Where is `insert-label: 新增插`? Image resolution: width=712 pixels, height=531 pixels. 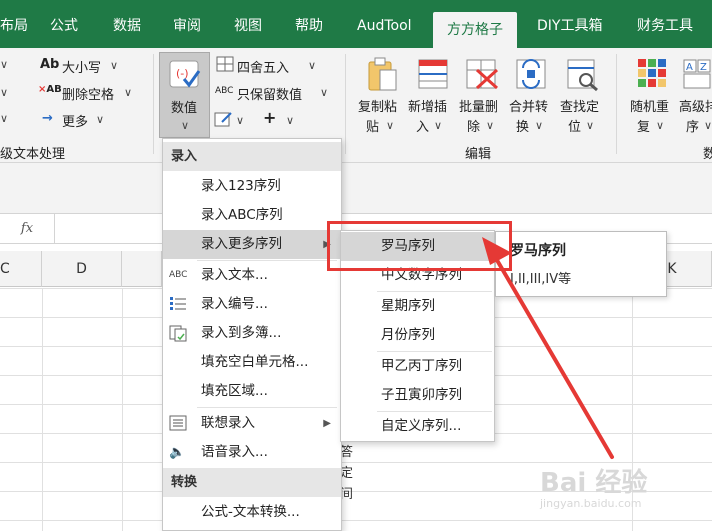
insert-label: 新增插 is located at coordinates (427, 105).